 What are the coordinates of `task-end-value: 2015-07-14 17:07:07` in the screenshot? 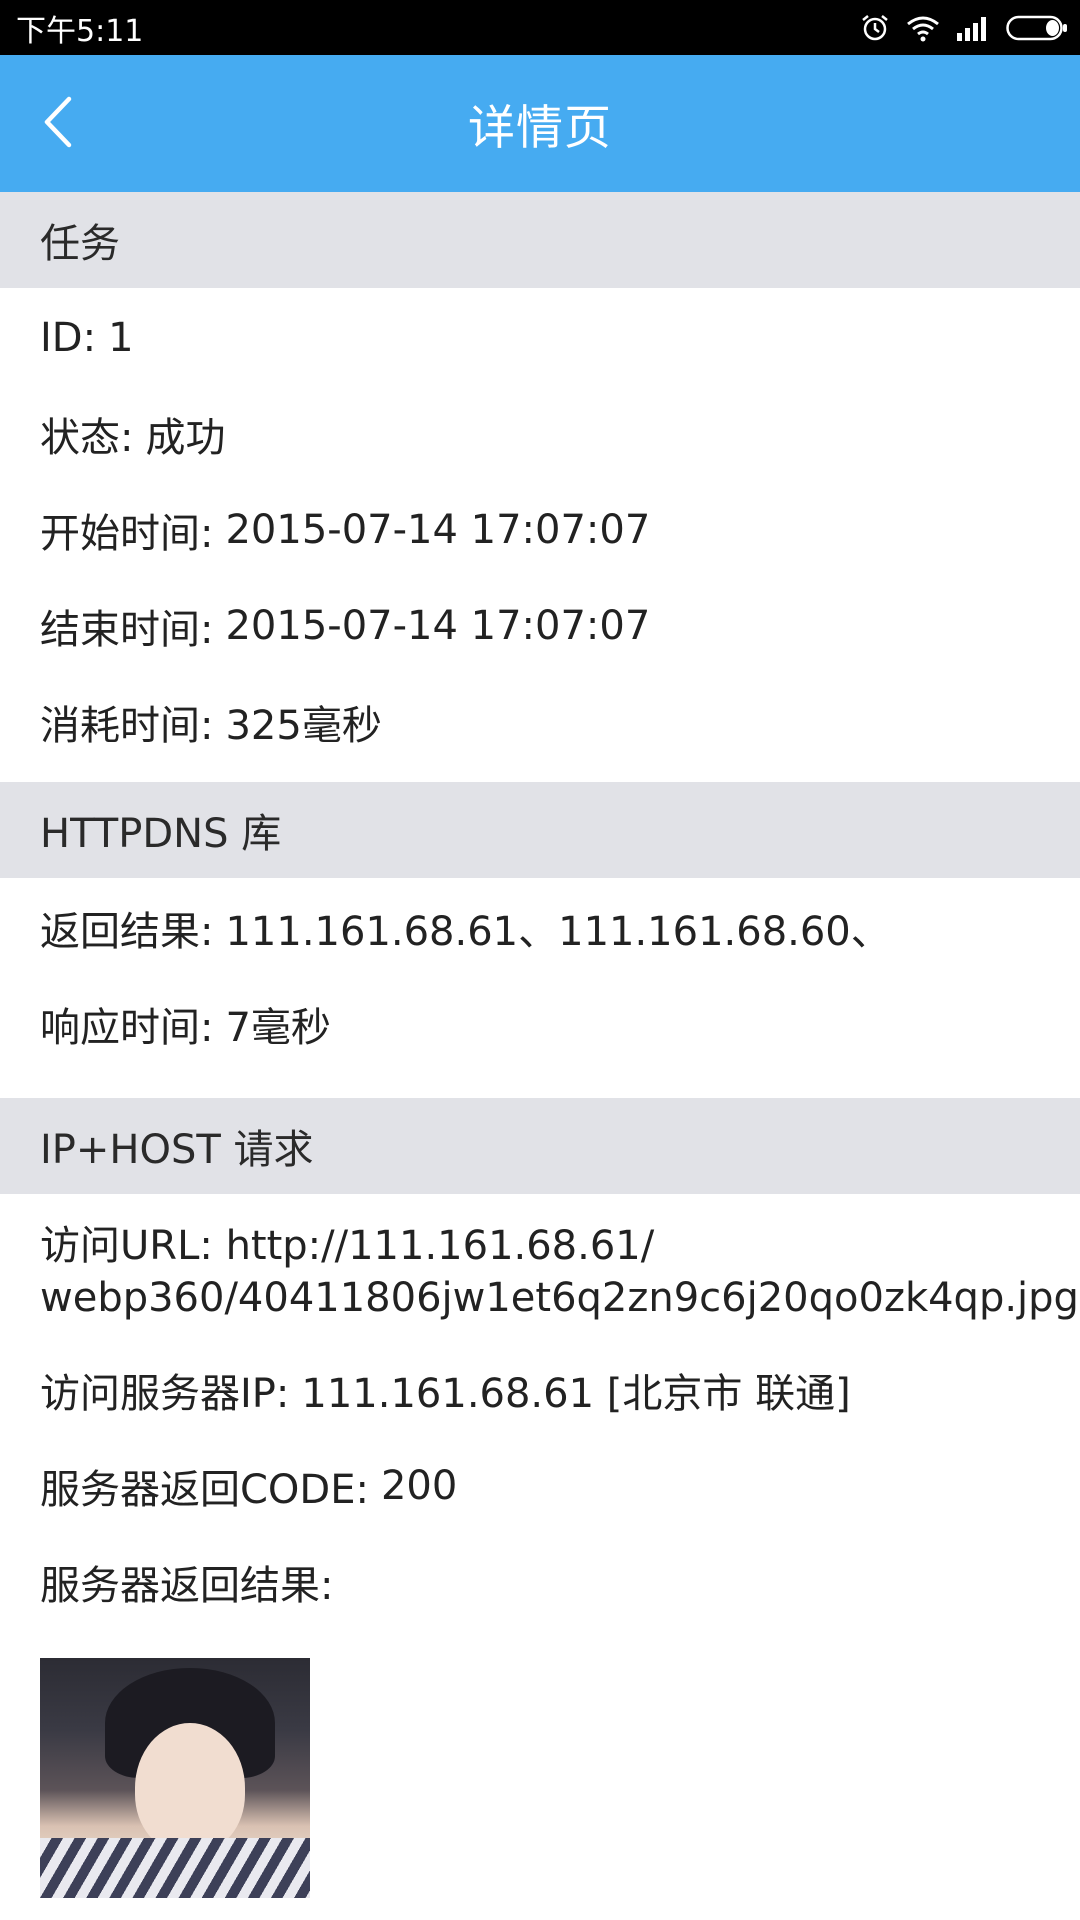 It's located at (438, 626).